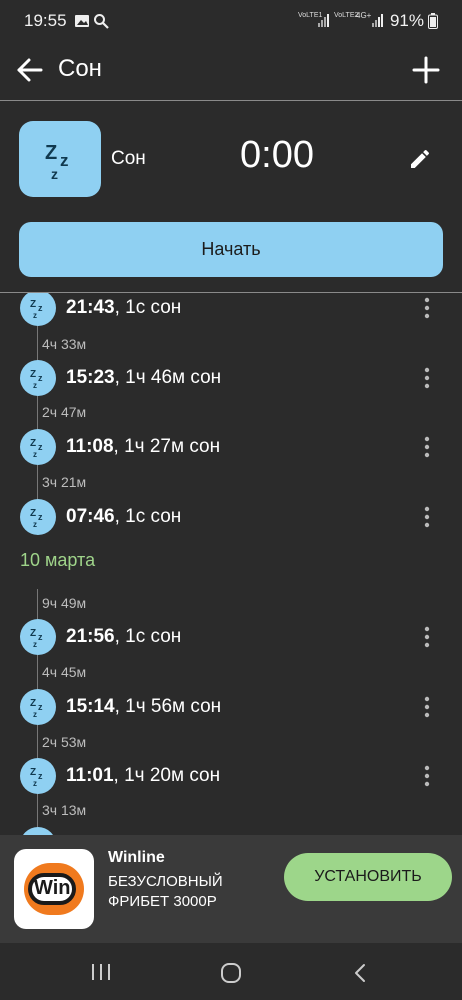  Describe the element at coordinates (64, 603) in the screenshot. I see `gap-duration: 9ч 49м` at that location.